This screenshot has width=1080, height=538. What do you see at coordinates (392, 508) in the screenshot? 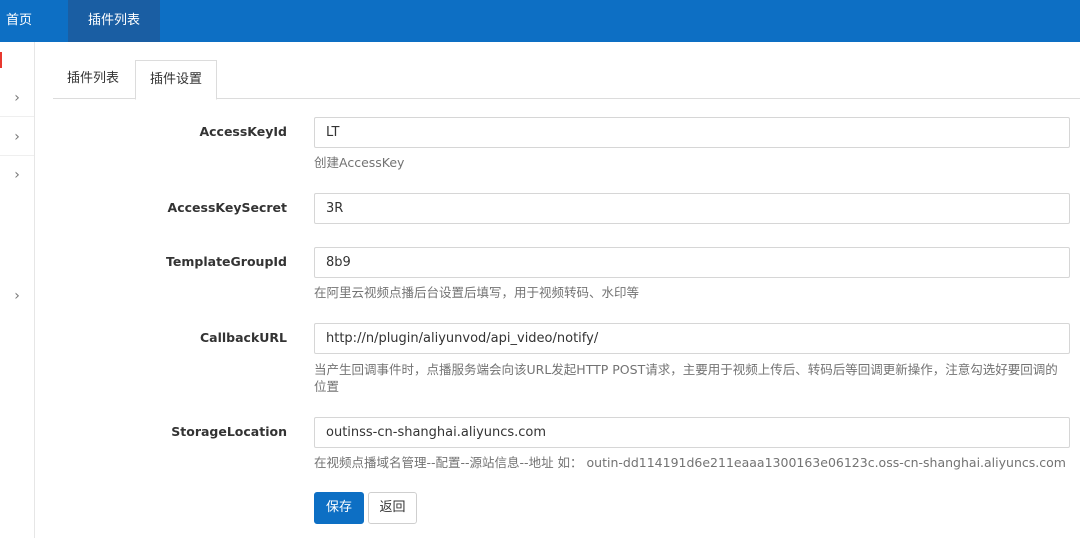
I see `back-button: 返回` at bounding box center [392, 508].